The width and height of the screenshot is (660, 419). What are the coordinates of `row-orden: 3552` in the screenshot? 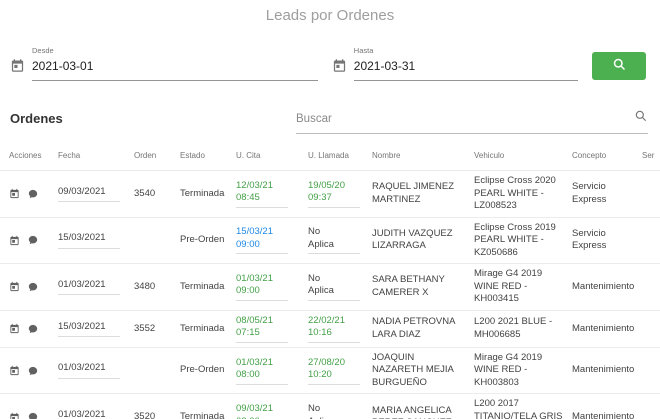 It's located at (145, 328).